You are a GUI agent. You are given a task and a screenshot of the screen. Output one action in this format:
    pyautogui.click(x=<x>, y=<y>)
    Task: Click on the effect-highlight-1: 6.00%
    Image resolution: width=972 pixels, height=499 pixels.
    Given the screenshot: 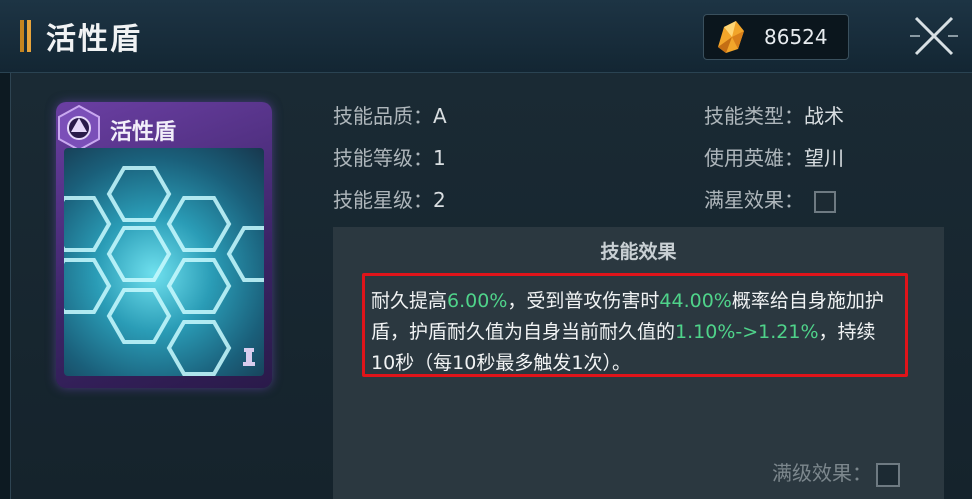 What is the action you would take?
    pyautogui.click(x=477, y=301)
    